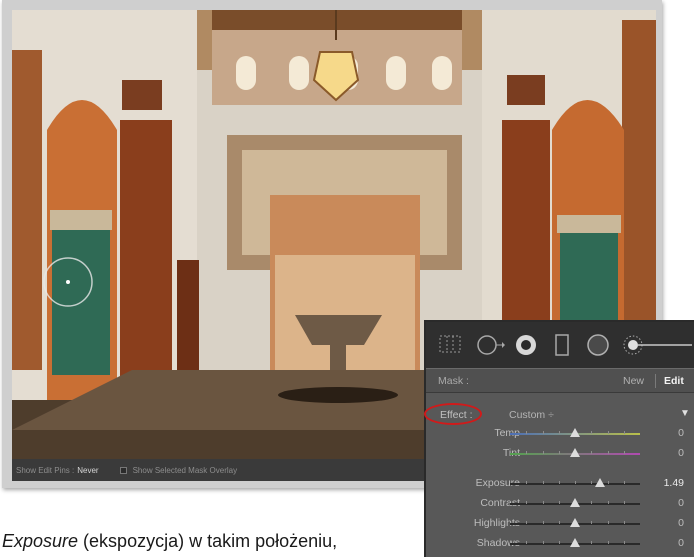  I want to click on crop-overlay-icon, so click(450, 344).